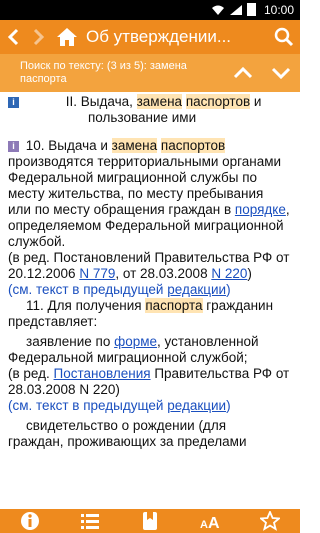 The image size is (320, 533). I want to click on next-match-button, so click(281, 73).